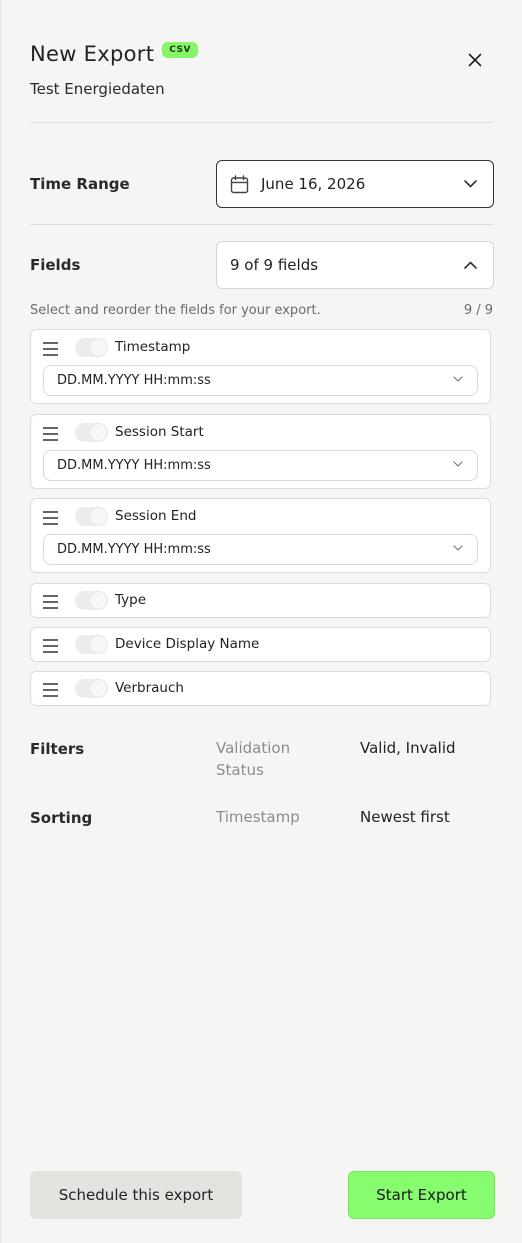 The width and height of the screenshot is (522, 1243). I want to click on filters-label: Filters, so click(57, 749).